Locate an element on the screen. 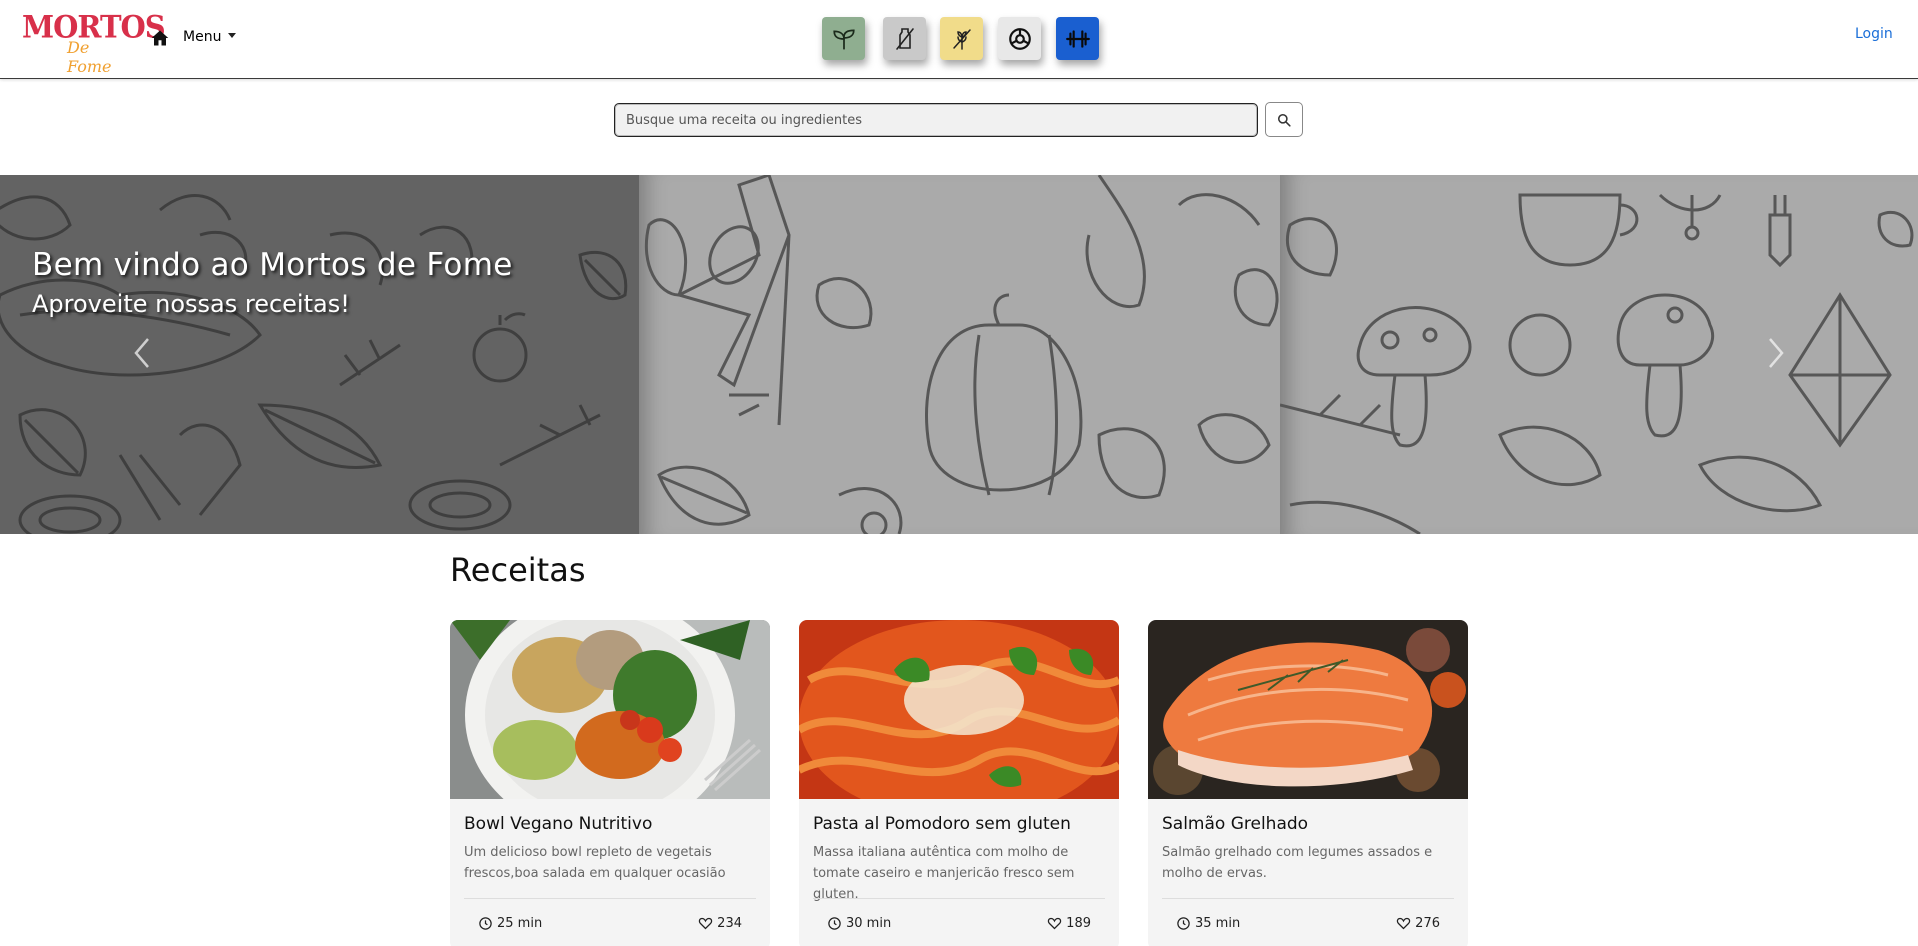 The height and width of the screenshot is (946, 1918). fitness-icon is located at coordinates (1019, 38).